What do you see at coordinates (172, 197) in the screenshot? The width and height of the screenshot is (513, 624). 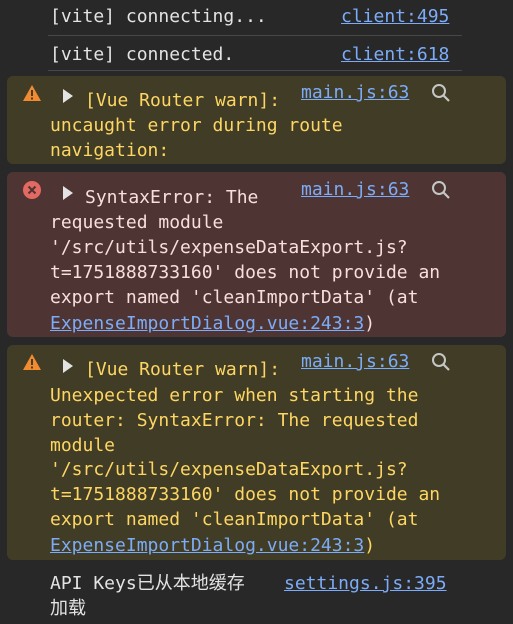 I see `message-line: SyntaxError: The` at bounding box center [172, 197].